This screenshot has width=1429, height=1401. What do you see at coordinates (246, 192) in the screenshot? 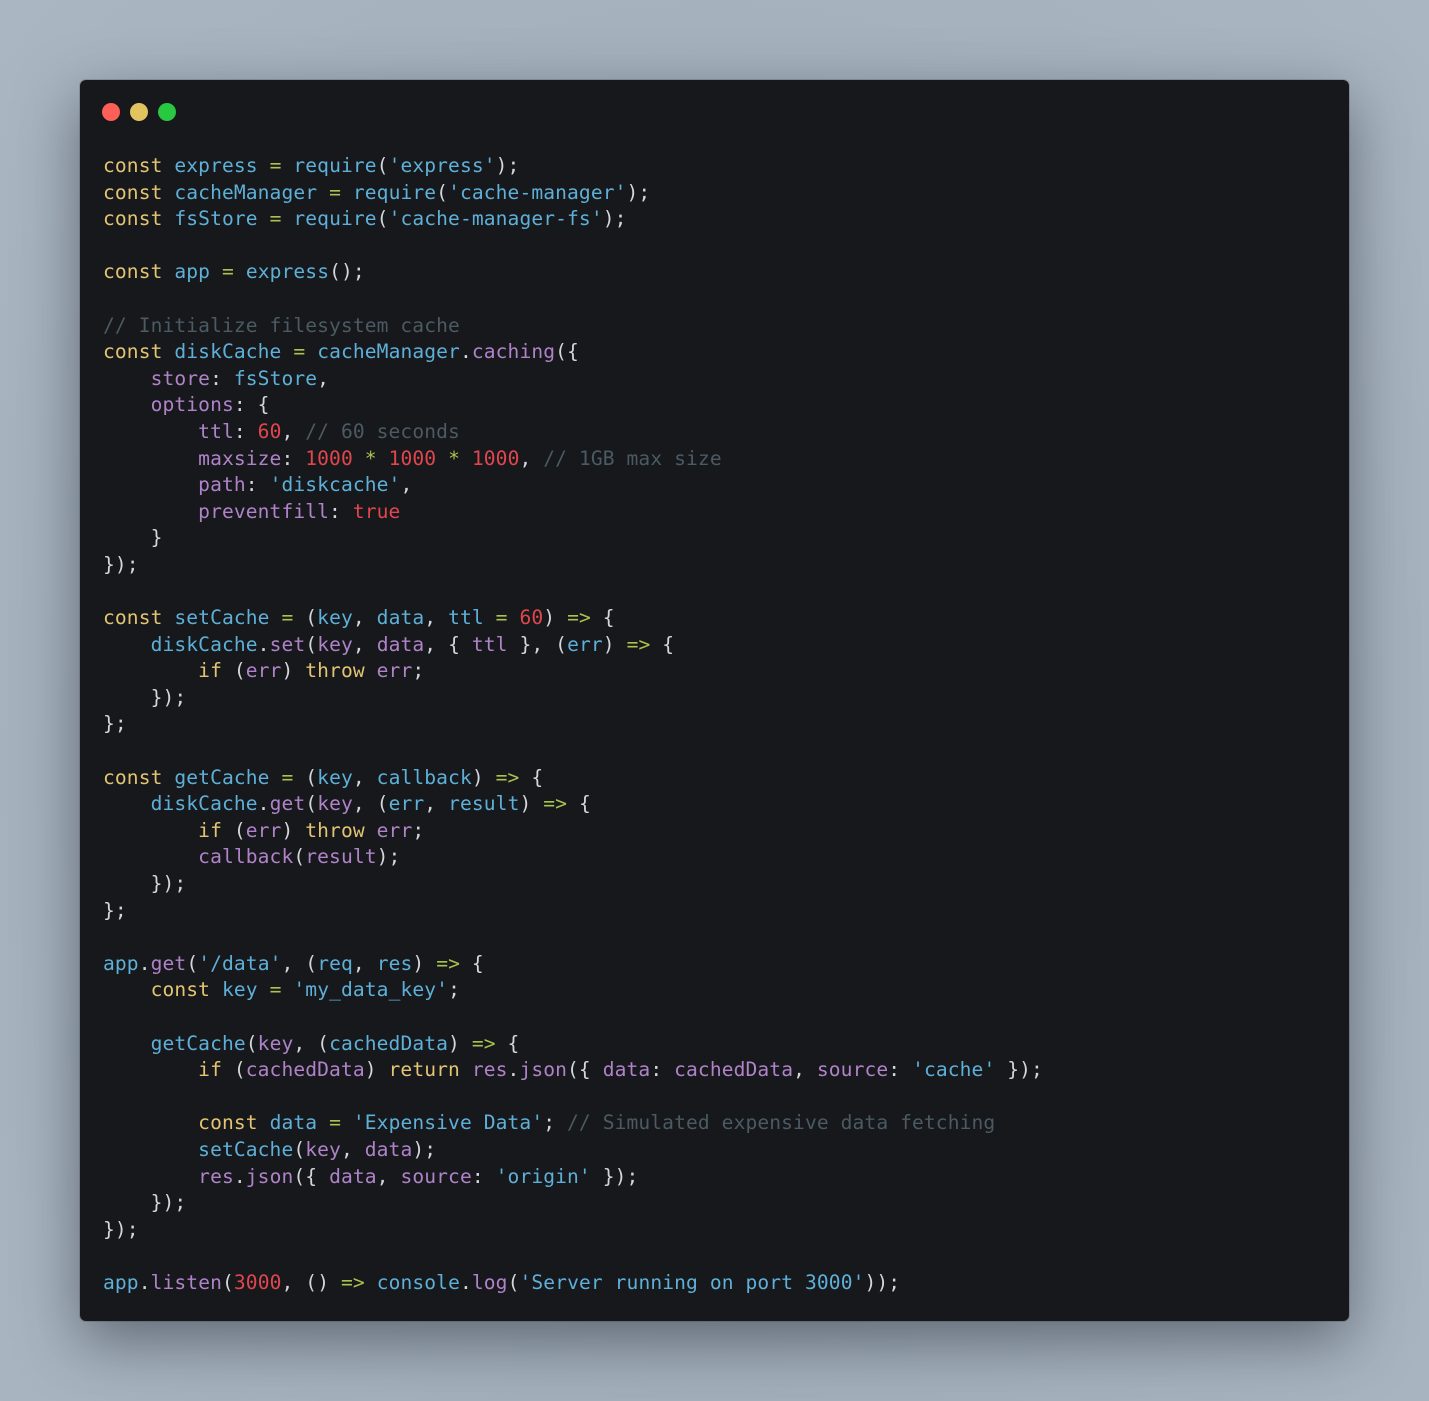
I see `identifier-token: cacheManager` at bounding box center [246, 192].